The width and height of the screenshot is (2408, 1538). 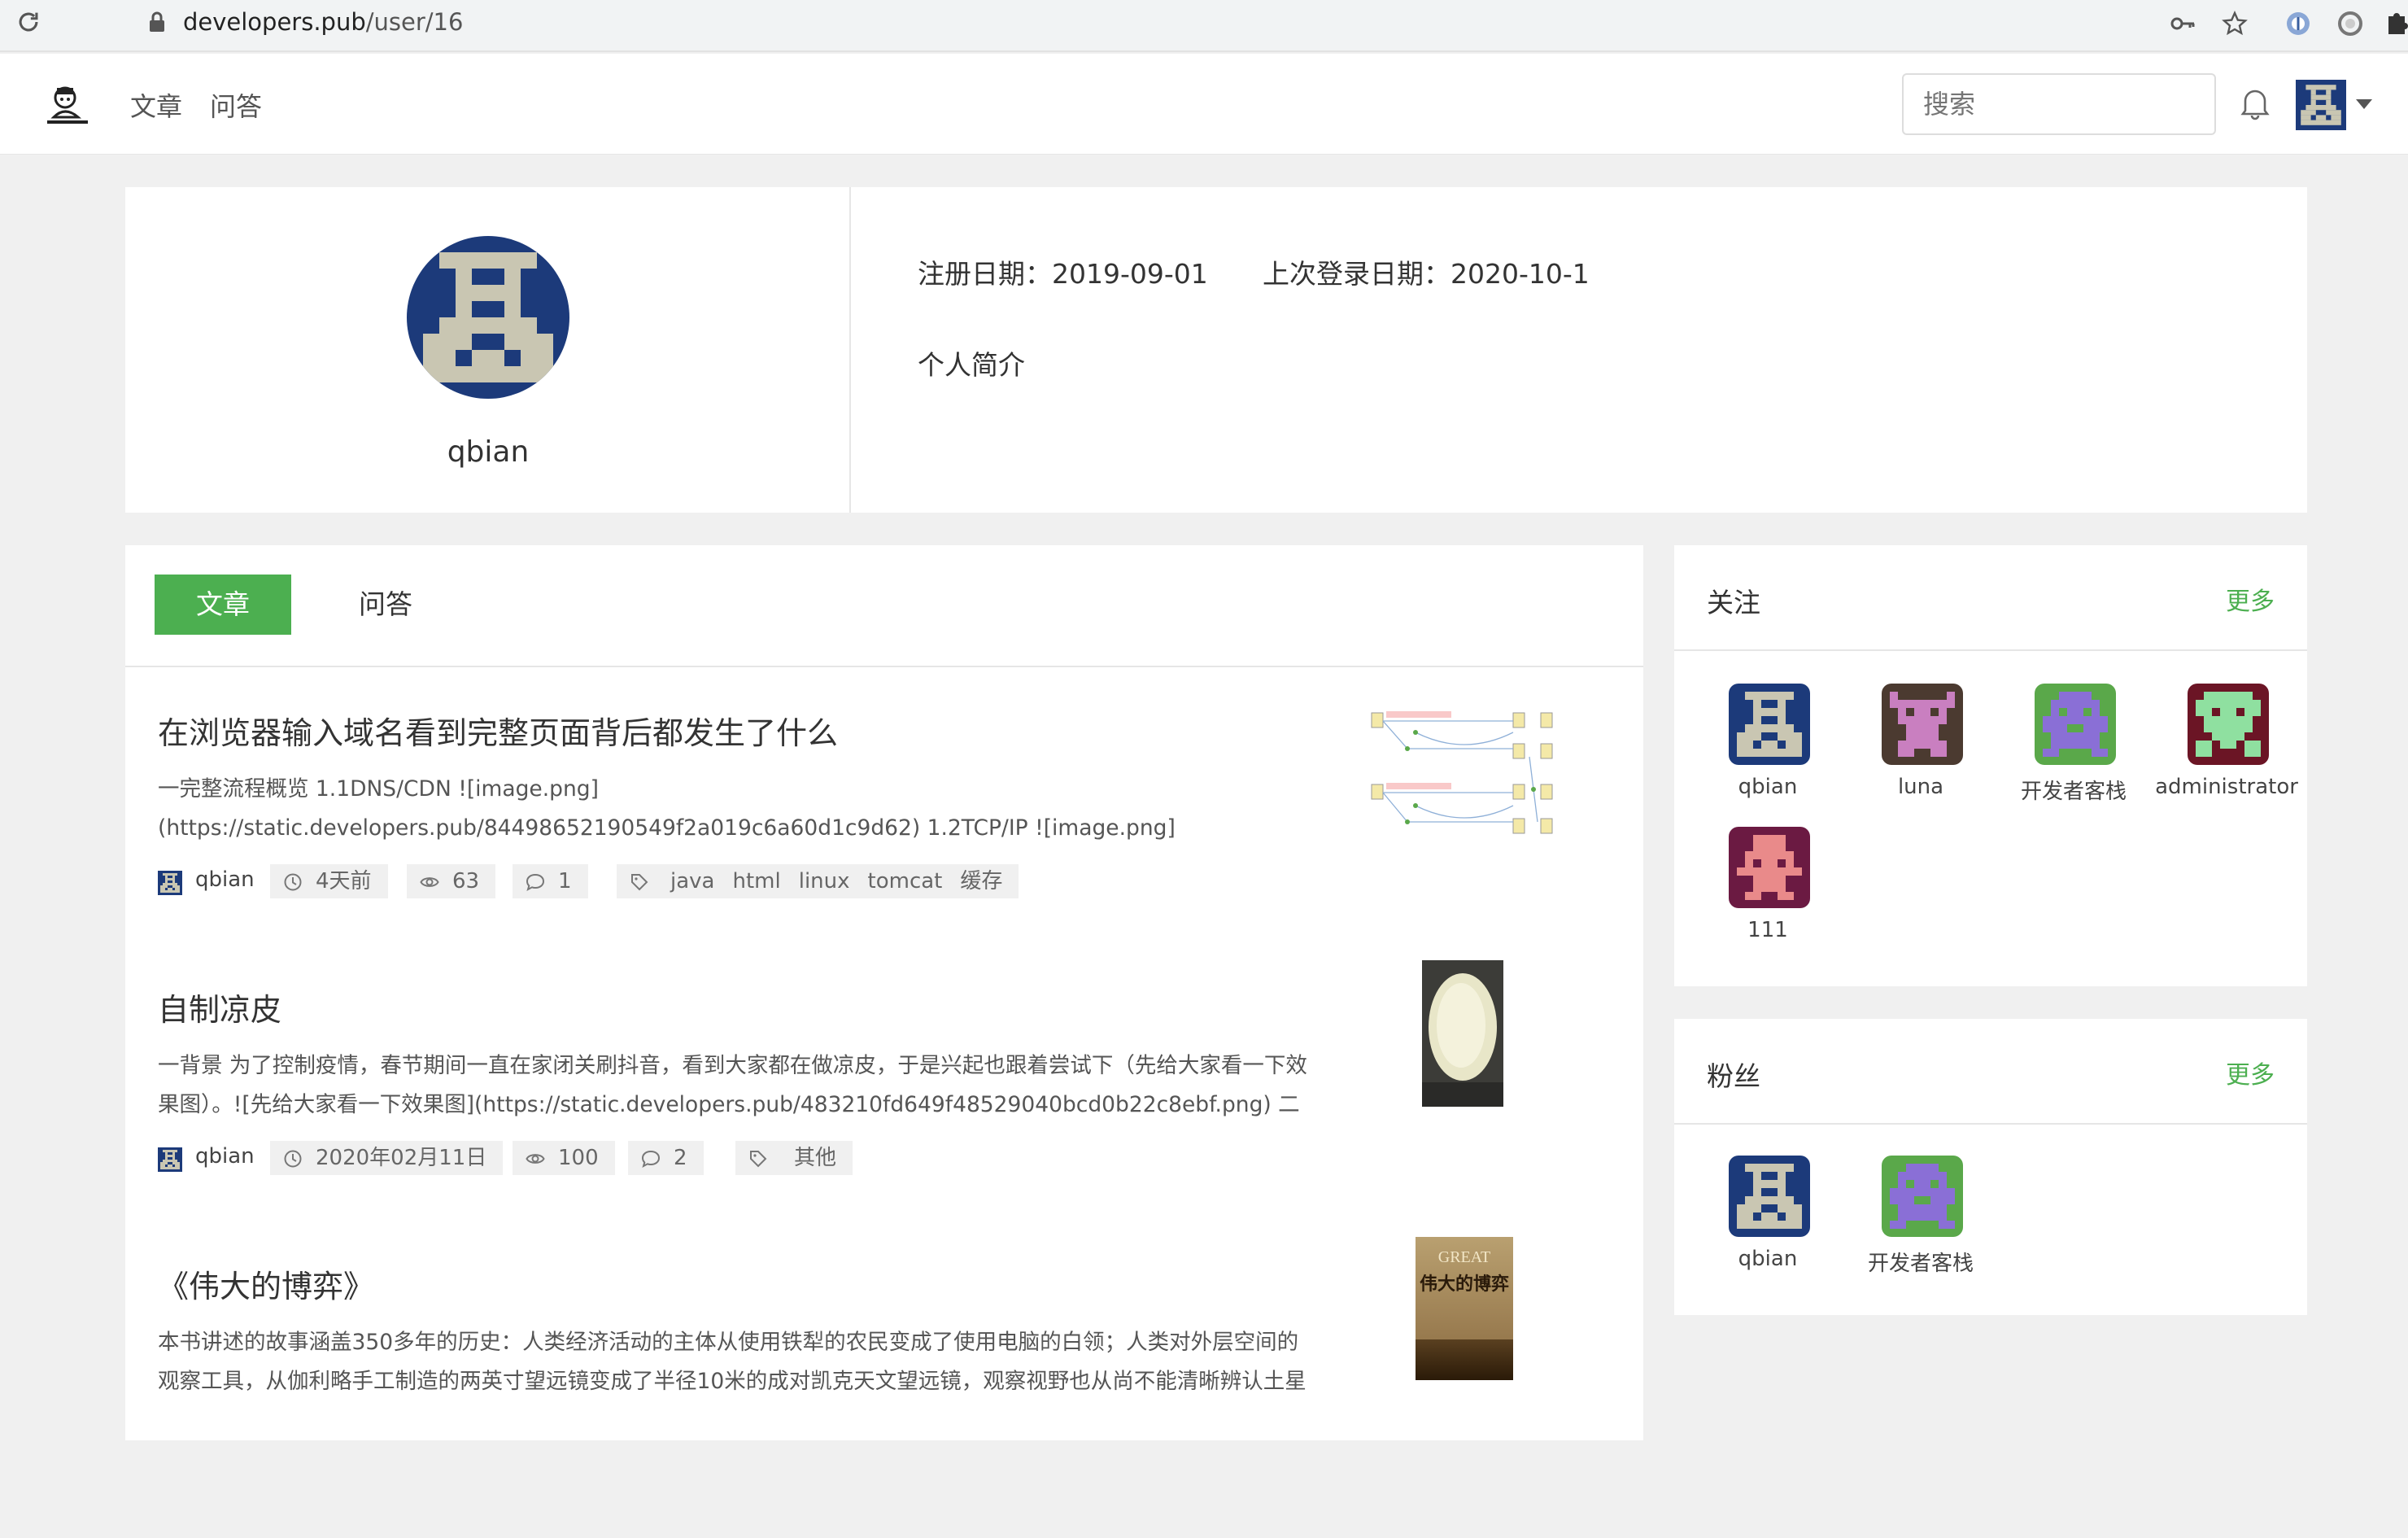 I want to click on register-date: 注册日期：2019-09-01, so click(x=1063, y=272).